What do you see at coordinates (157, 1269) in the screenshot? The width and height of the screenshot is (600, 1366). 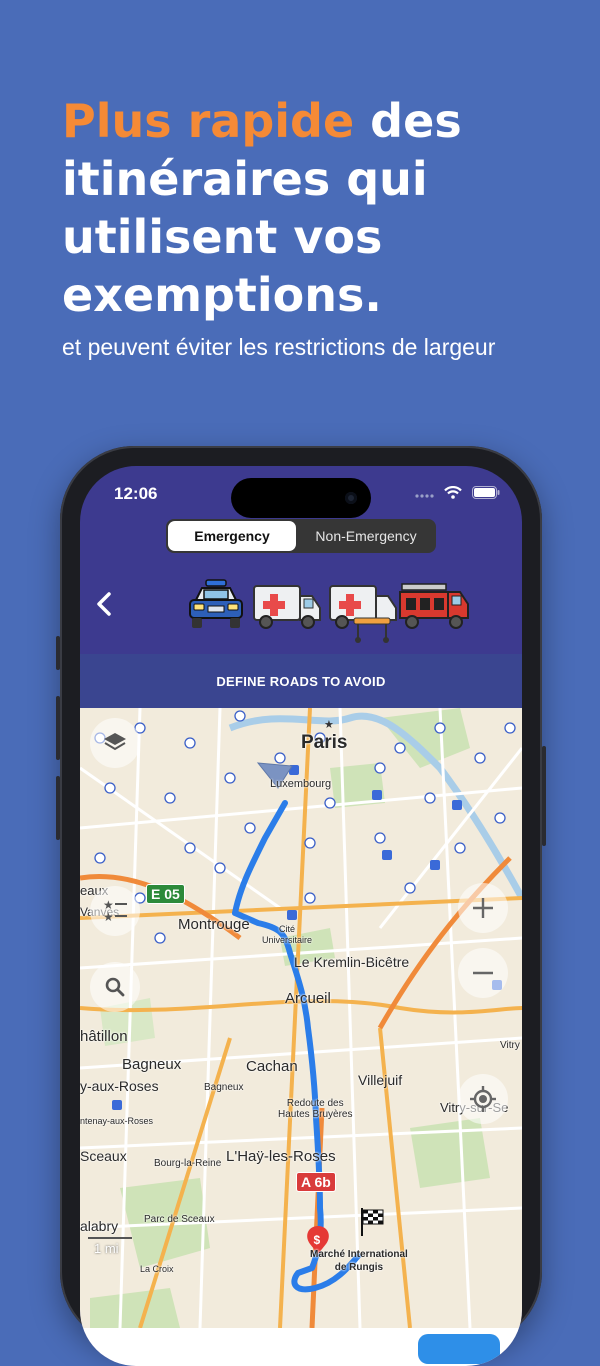 I see `map-label-la-croix: La Croix` at bounding box center [157, 1269].